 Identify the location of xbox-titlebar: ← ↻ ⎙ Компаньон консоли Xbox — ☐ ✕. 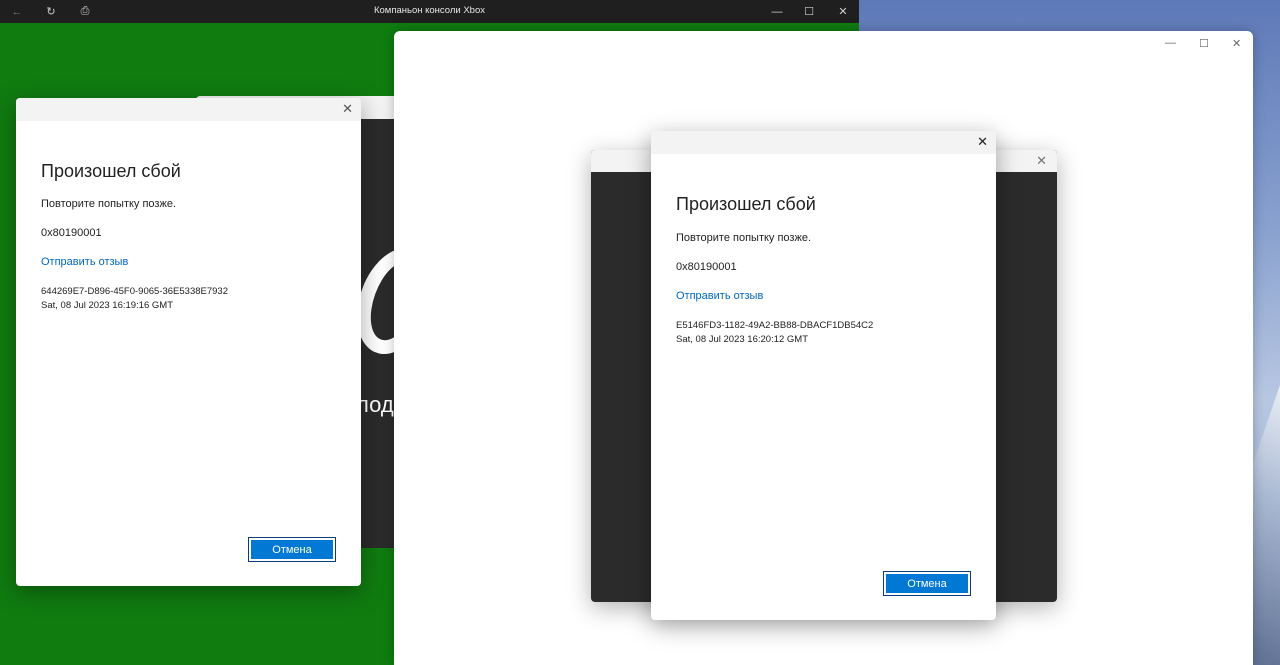
(429, 11).